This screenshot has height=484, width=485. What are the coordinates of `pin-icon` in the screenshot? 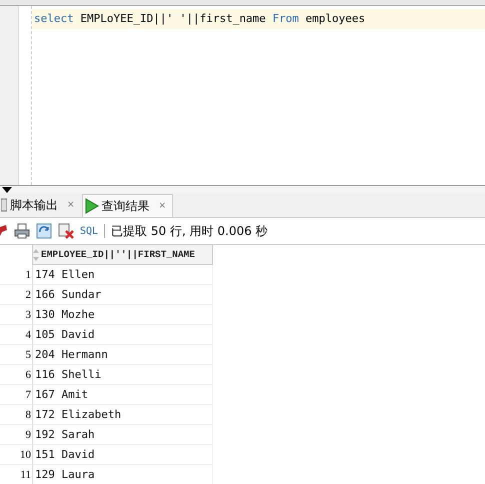 It's located at (4, 231).